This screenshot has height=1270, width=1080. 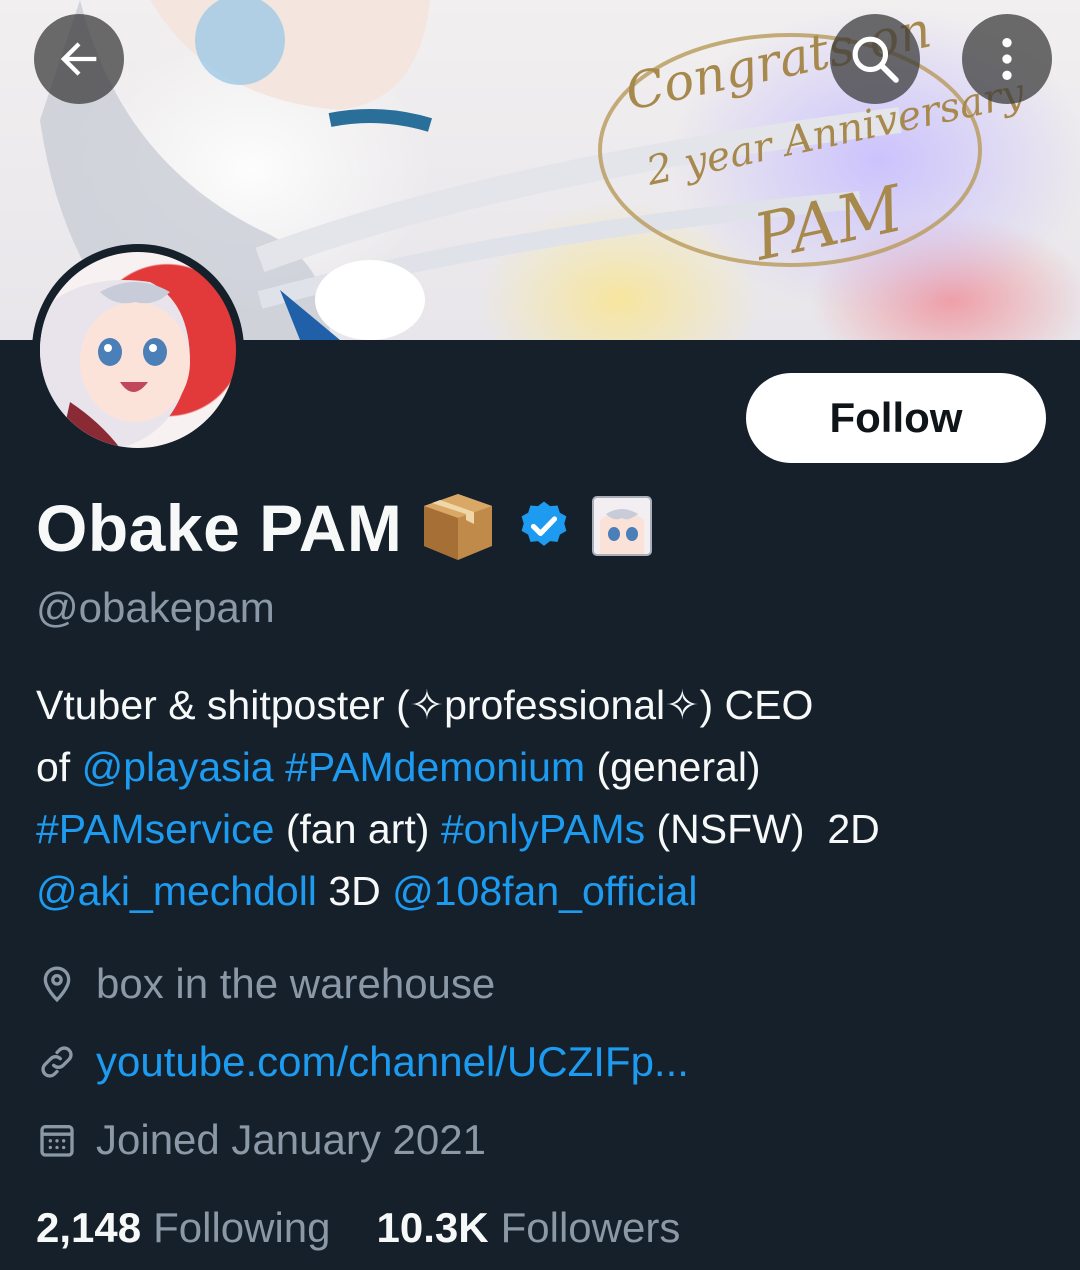 I want to click on profile-handle: @obakepam, so click(x=155, y=607).